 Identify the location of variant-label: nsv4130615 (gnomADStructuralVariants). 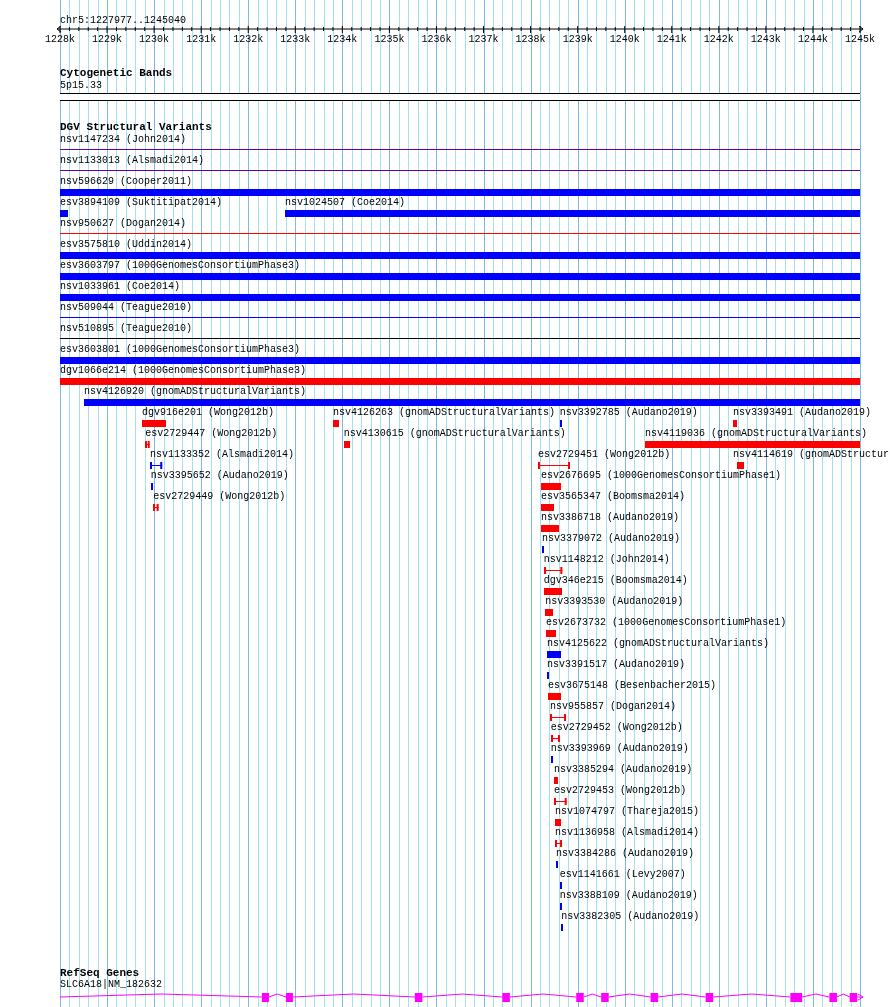
(454, 434).